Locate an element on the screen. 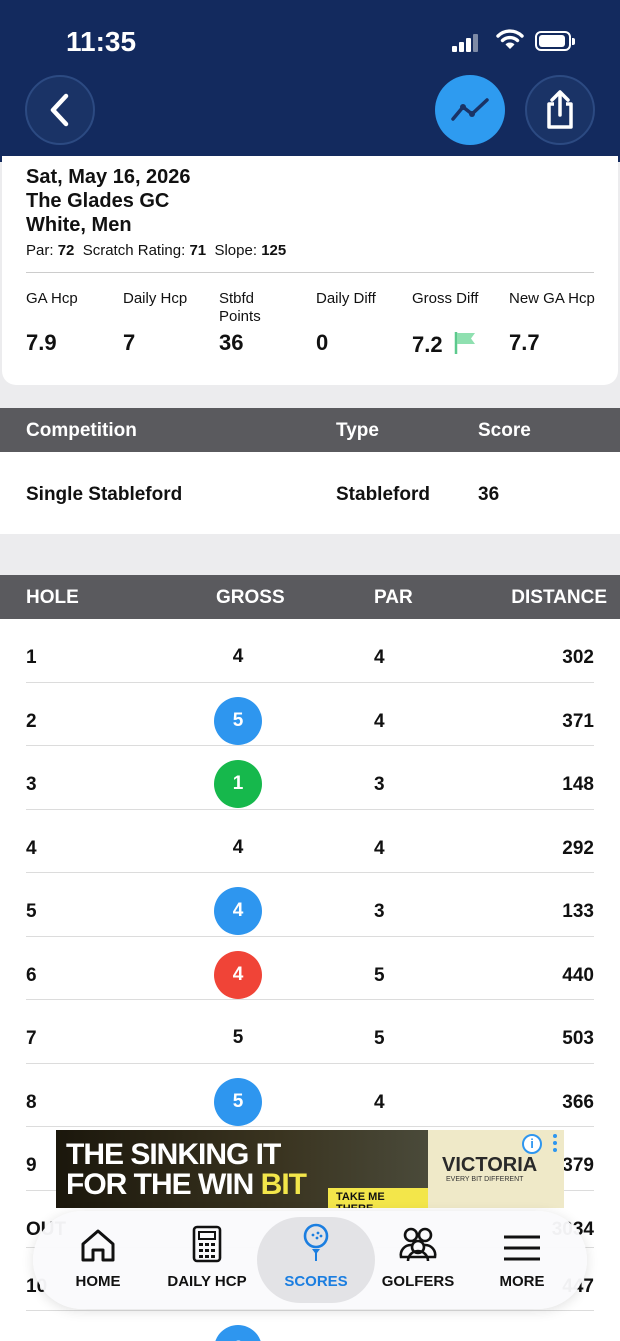  column-header-type: Type is located at coordinates (357, 430).